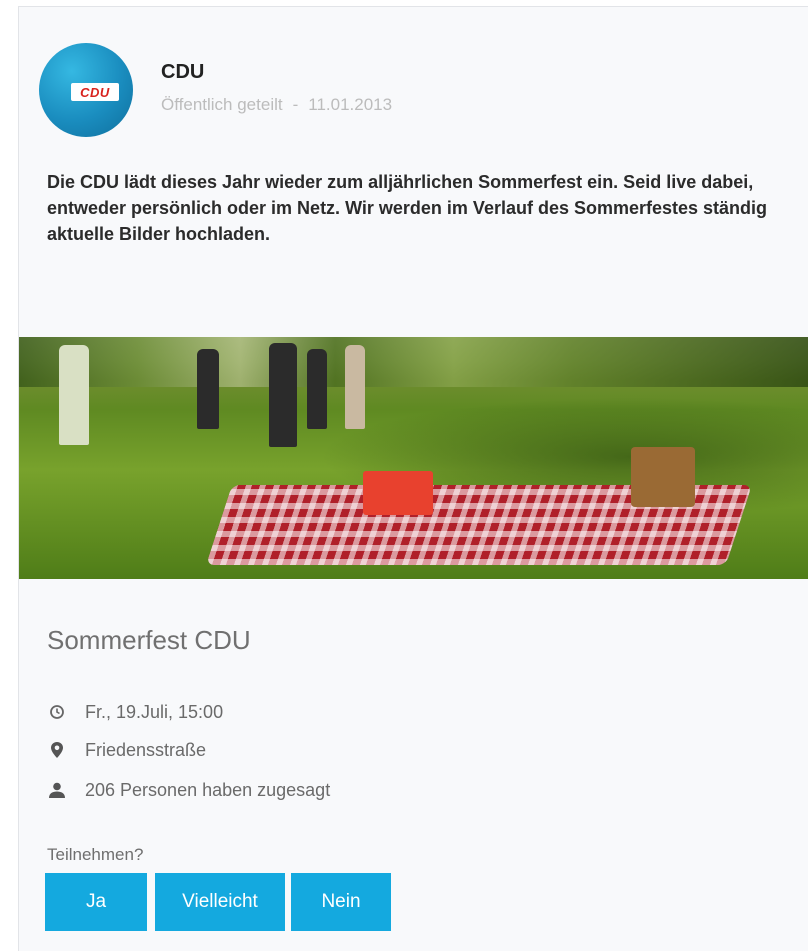 Image resolution: width=808 pixels, height=951 pixels. I want to click on visibility-label: Öffentlich geteilt, so click(222, 104).